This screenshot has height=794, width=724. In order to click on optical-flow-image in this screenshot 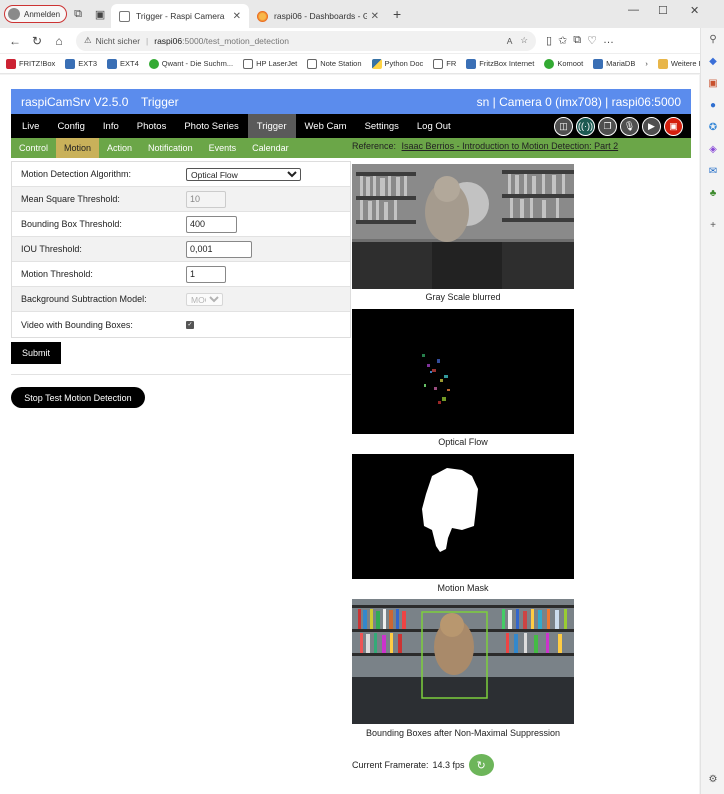, I will do `click(463, 371)`.